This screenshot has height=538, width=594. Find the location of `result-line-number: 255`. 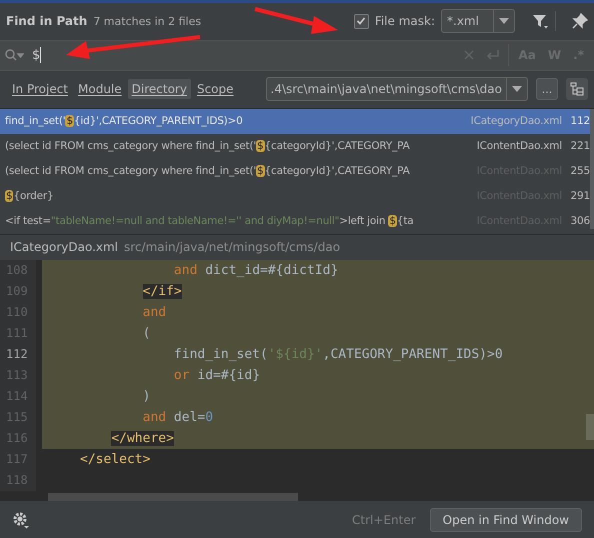

result-line-number: 255 is located at coordinates (580, 171).